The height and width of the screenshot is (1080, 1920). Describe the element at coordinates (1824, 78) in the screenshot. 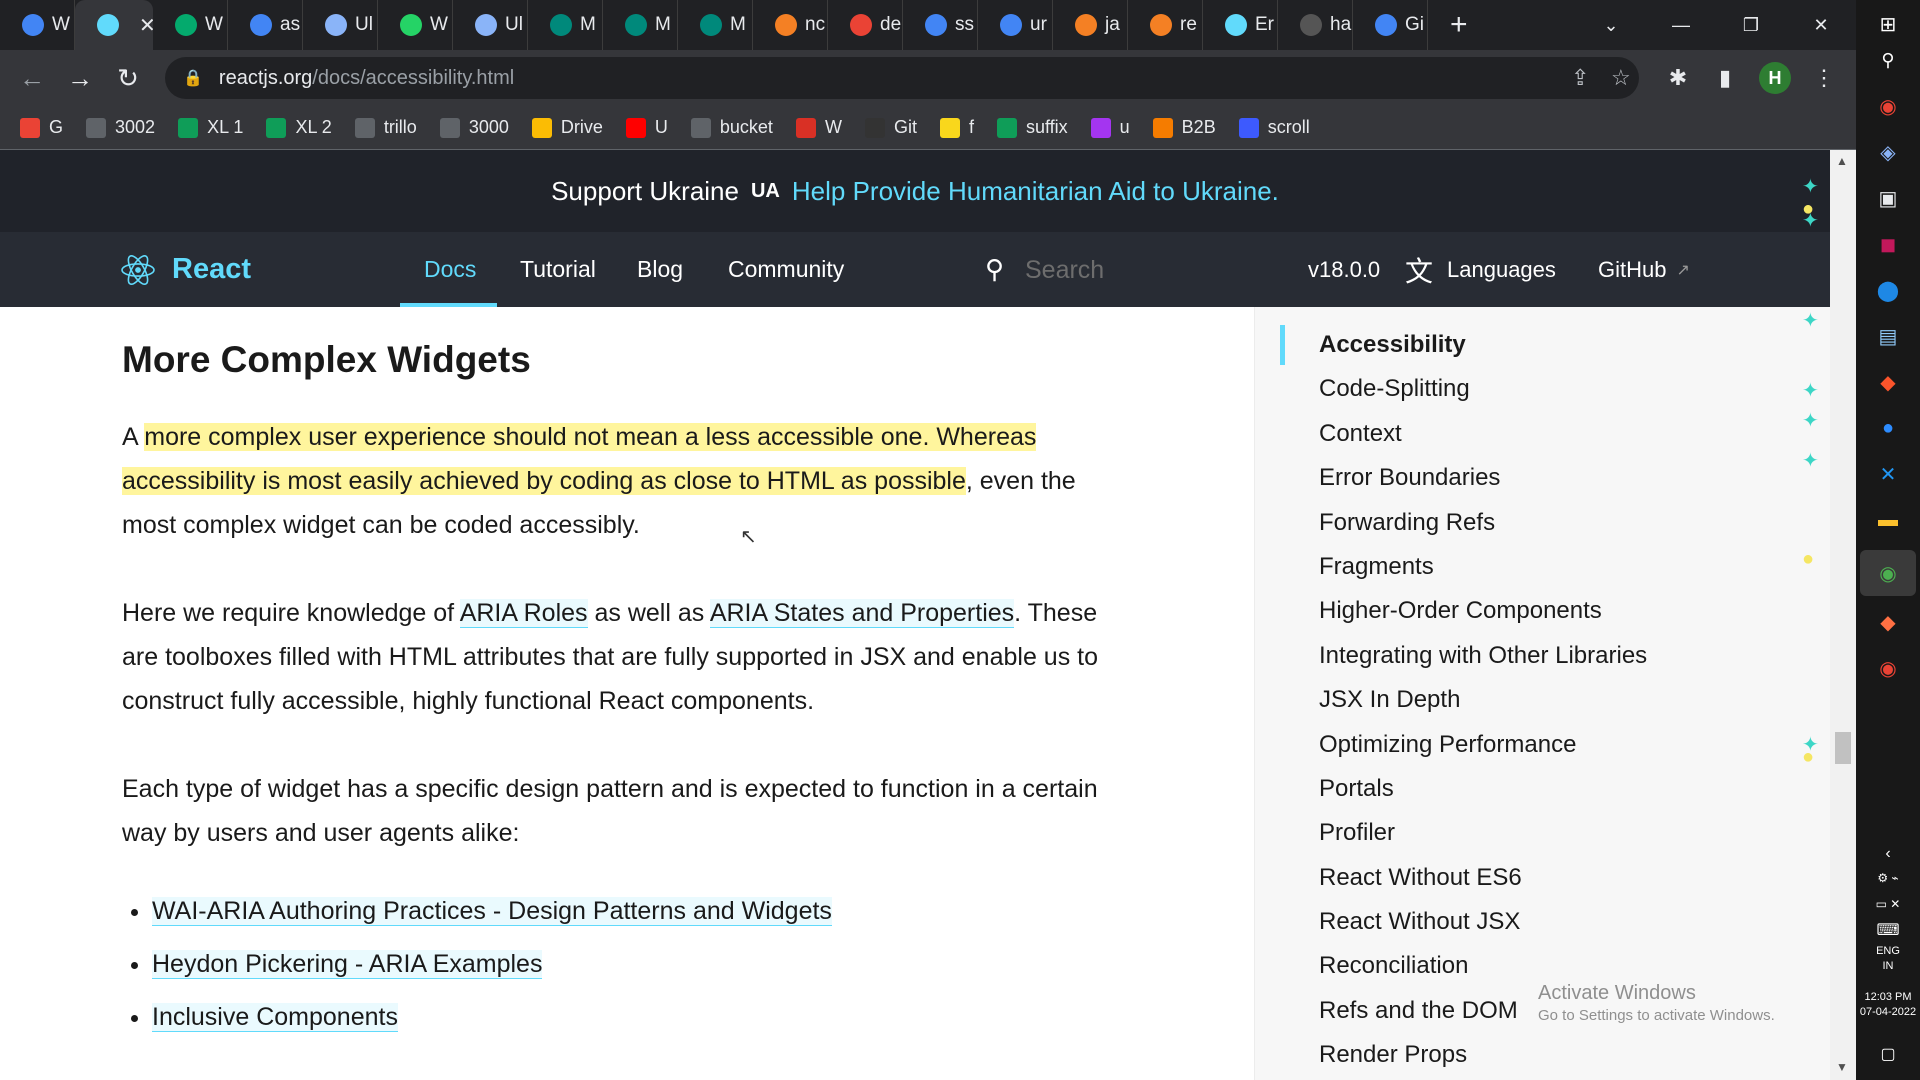

I see `menu-kebab-icon: ⋮` at that location.